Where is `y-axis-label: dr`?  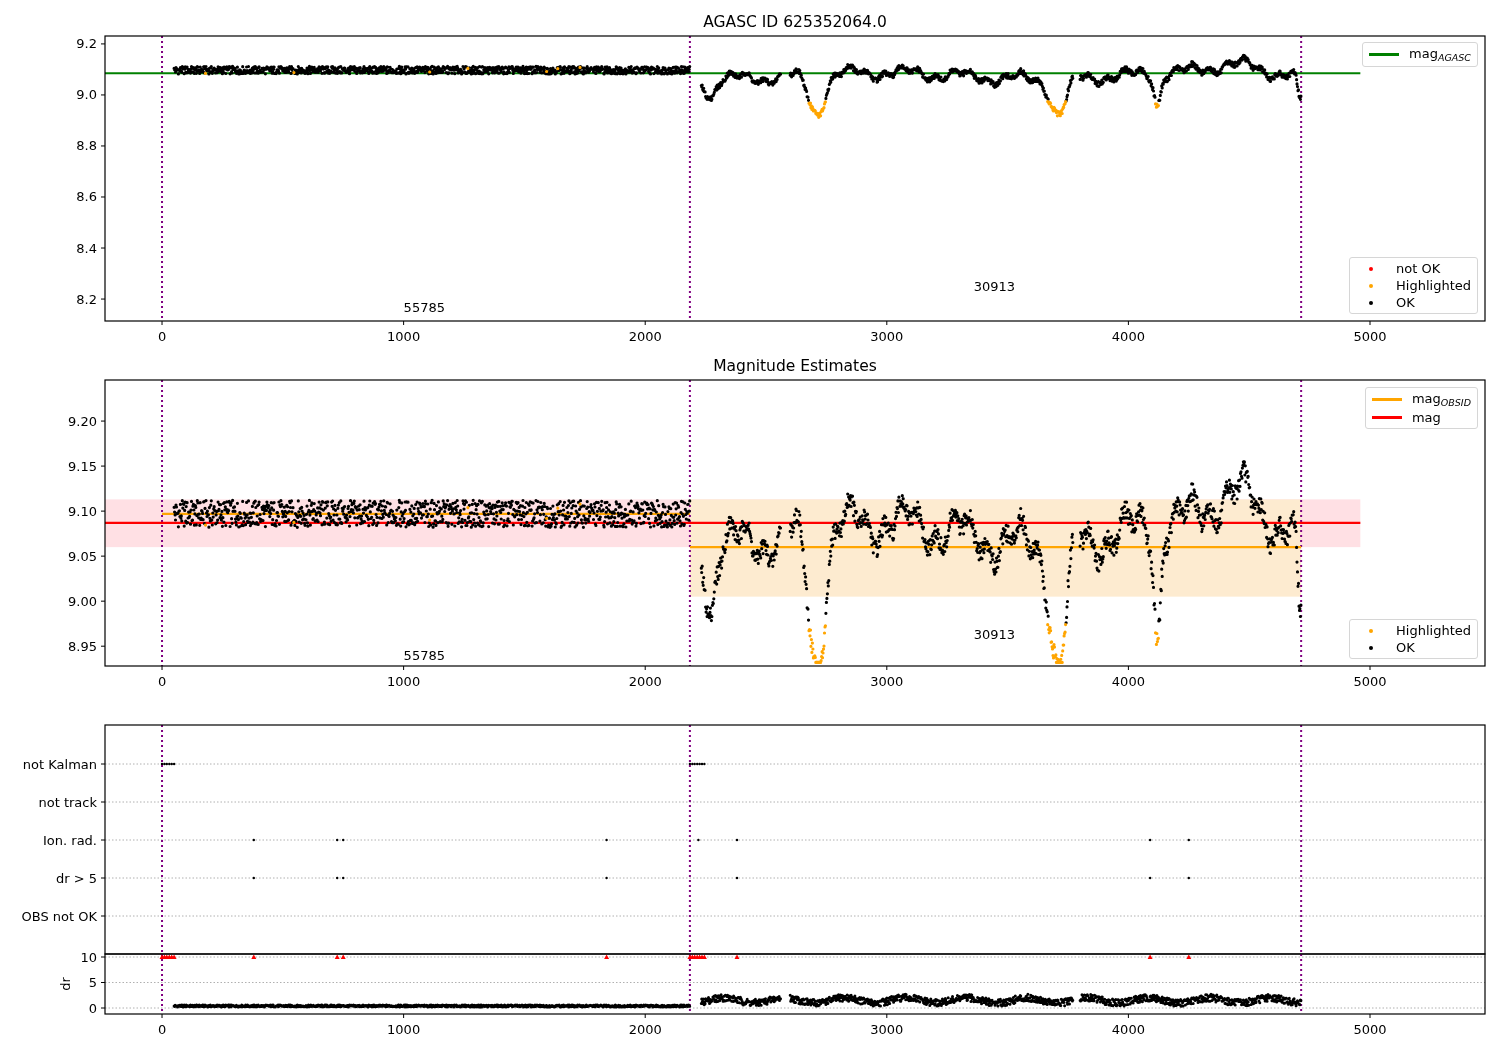
y-axis-label: dr is located at coordinates (65, 984).